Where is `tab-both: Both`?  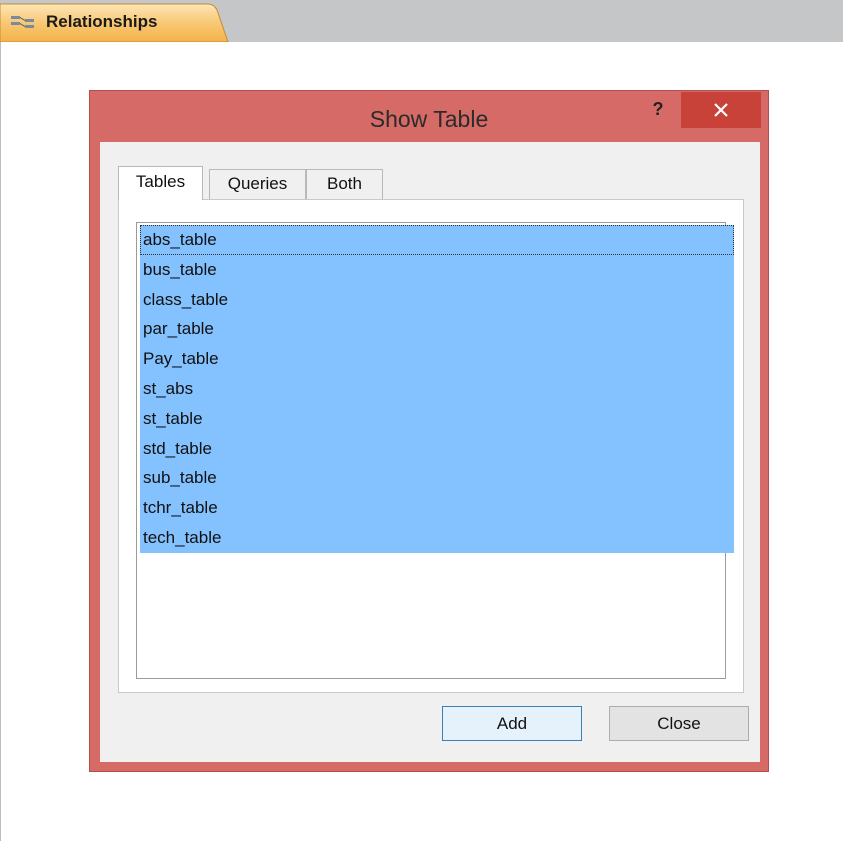 tab-both: Both is located at coordinates (344, 184).